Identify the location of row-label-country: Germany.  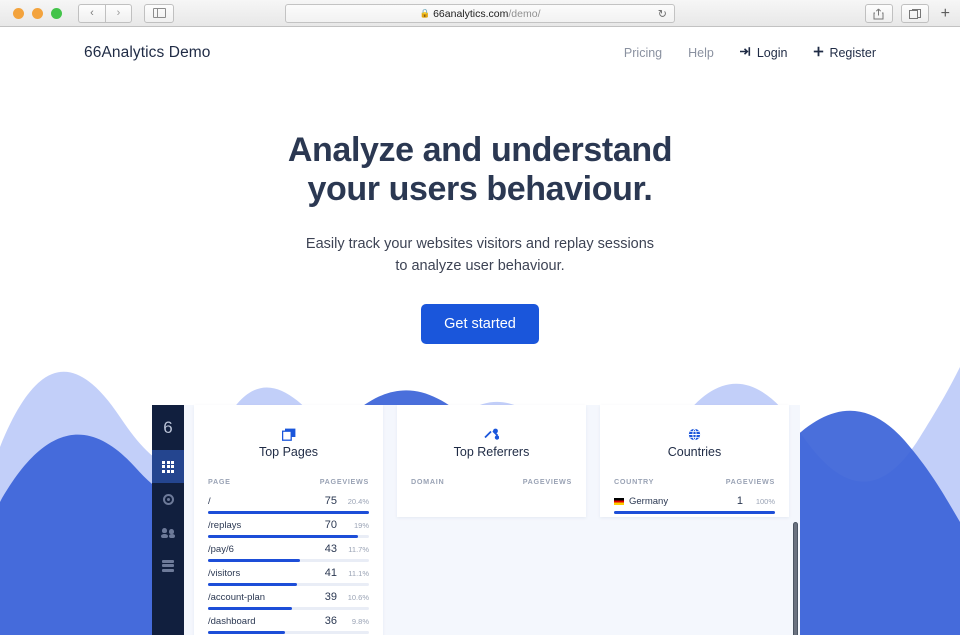
(663, 501).